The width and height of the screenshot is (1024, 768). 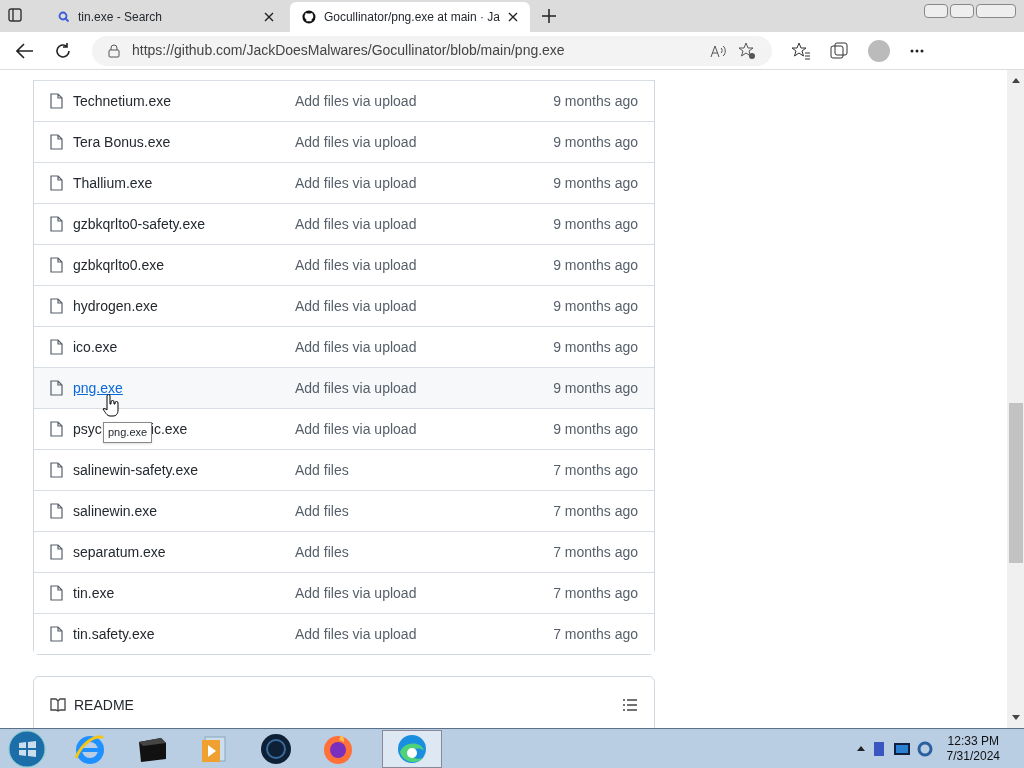 What do you see at coordinates (901, 748) in the screenshot?
I see `monitor-icon` at bounding box center [901, 748].